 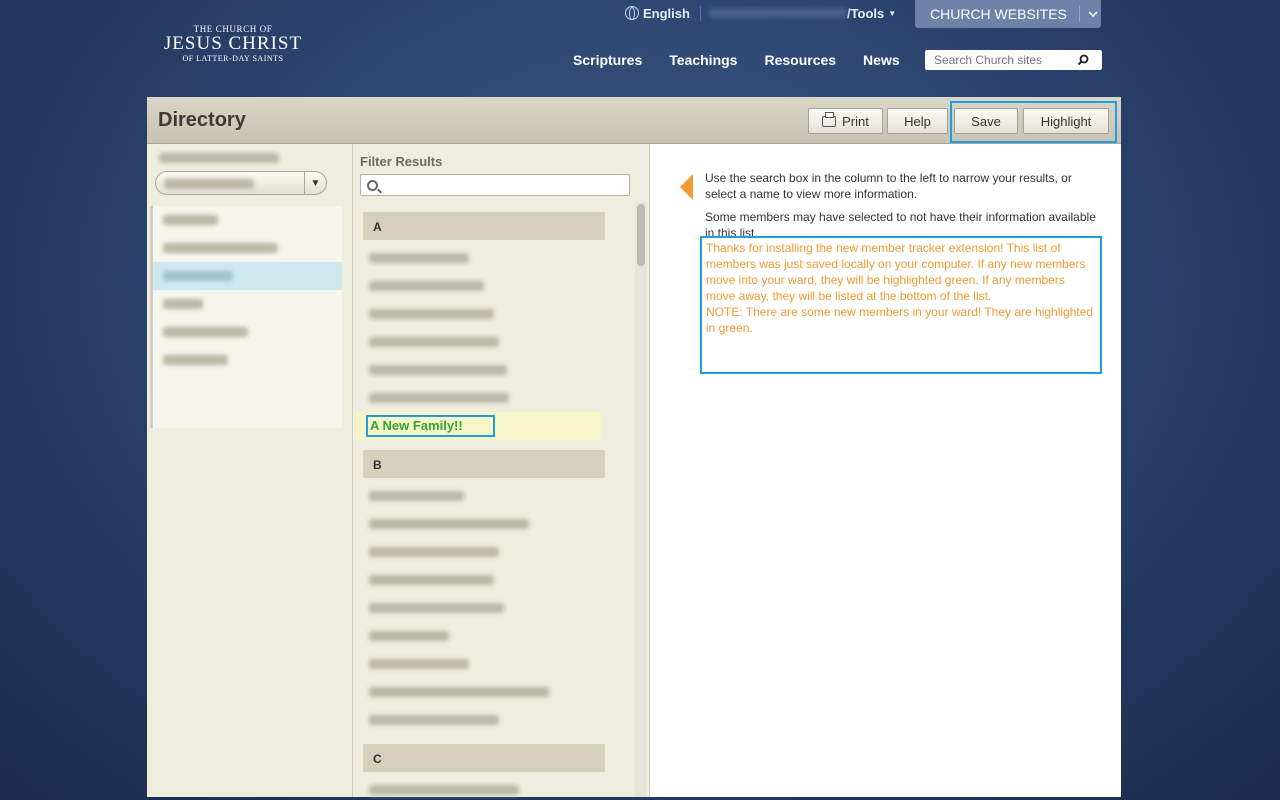 I want to click on logo-line-3: OF LATTER-DAY SAINTS, so click(x=233, y=58).